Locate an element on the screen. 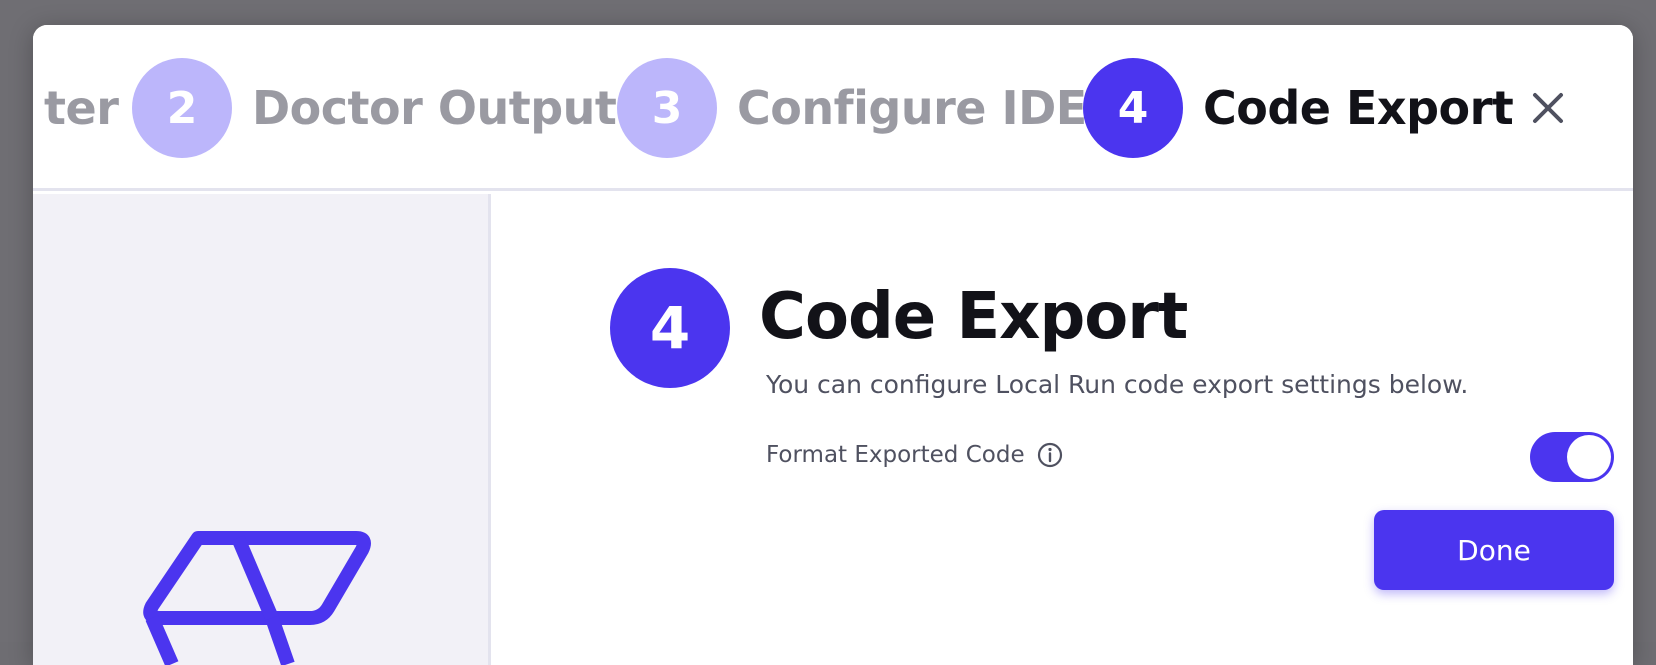  format-code-label: Format Exported Code is located at coordinates (895, 455).